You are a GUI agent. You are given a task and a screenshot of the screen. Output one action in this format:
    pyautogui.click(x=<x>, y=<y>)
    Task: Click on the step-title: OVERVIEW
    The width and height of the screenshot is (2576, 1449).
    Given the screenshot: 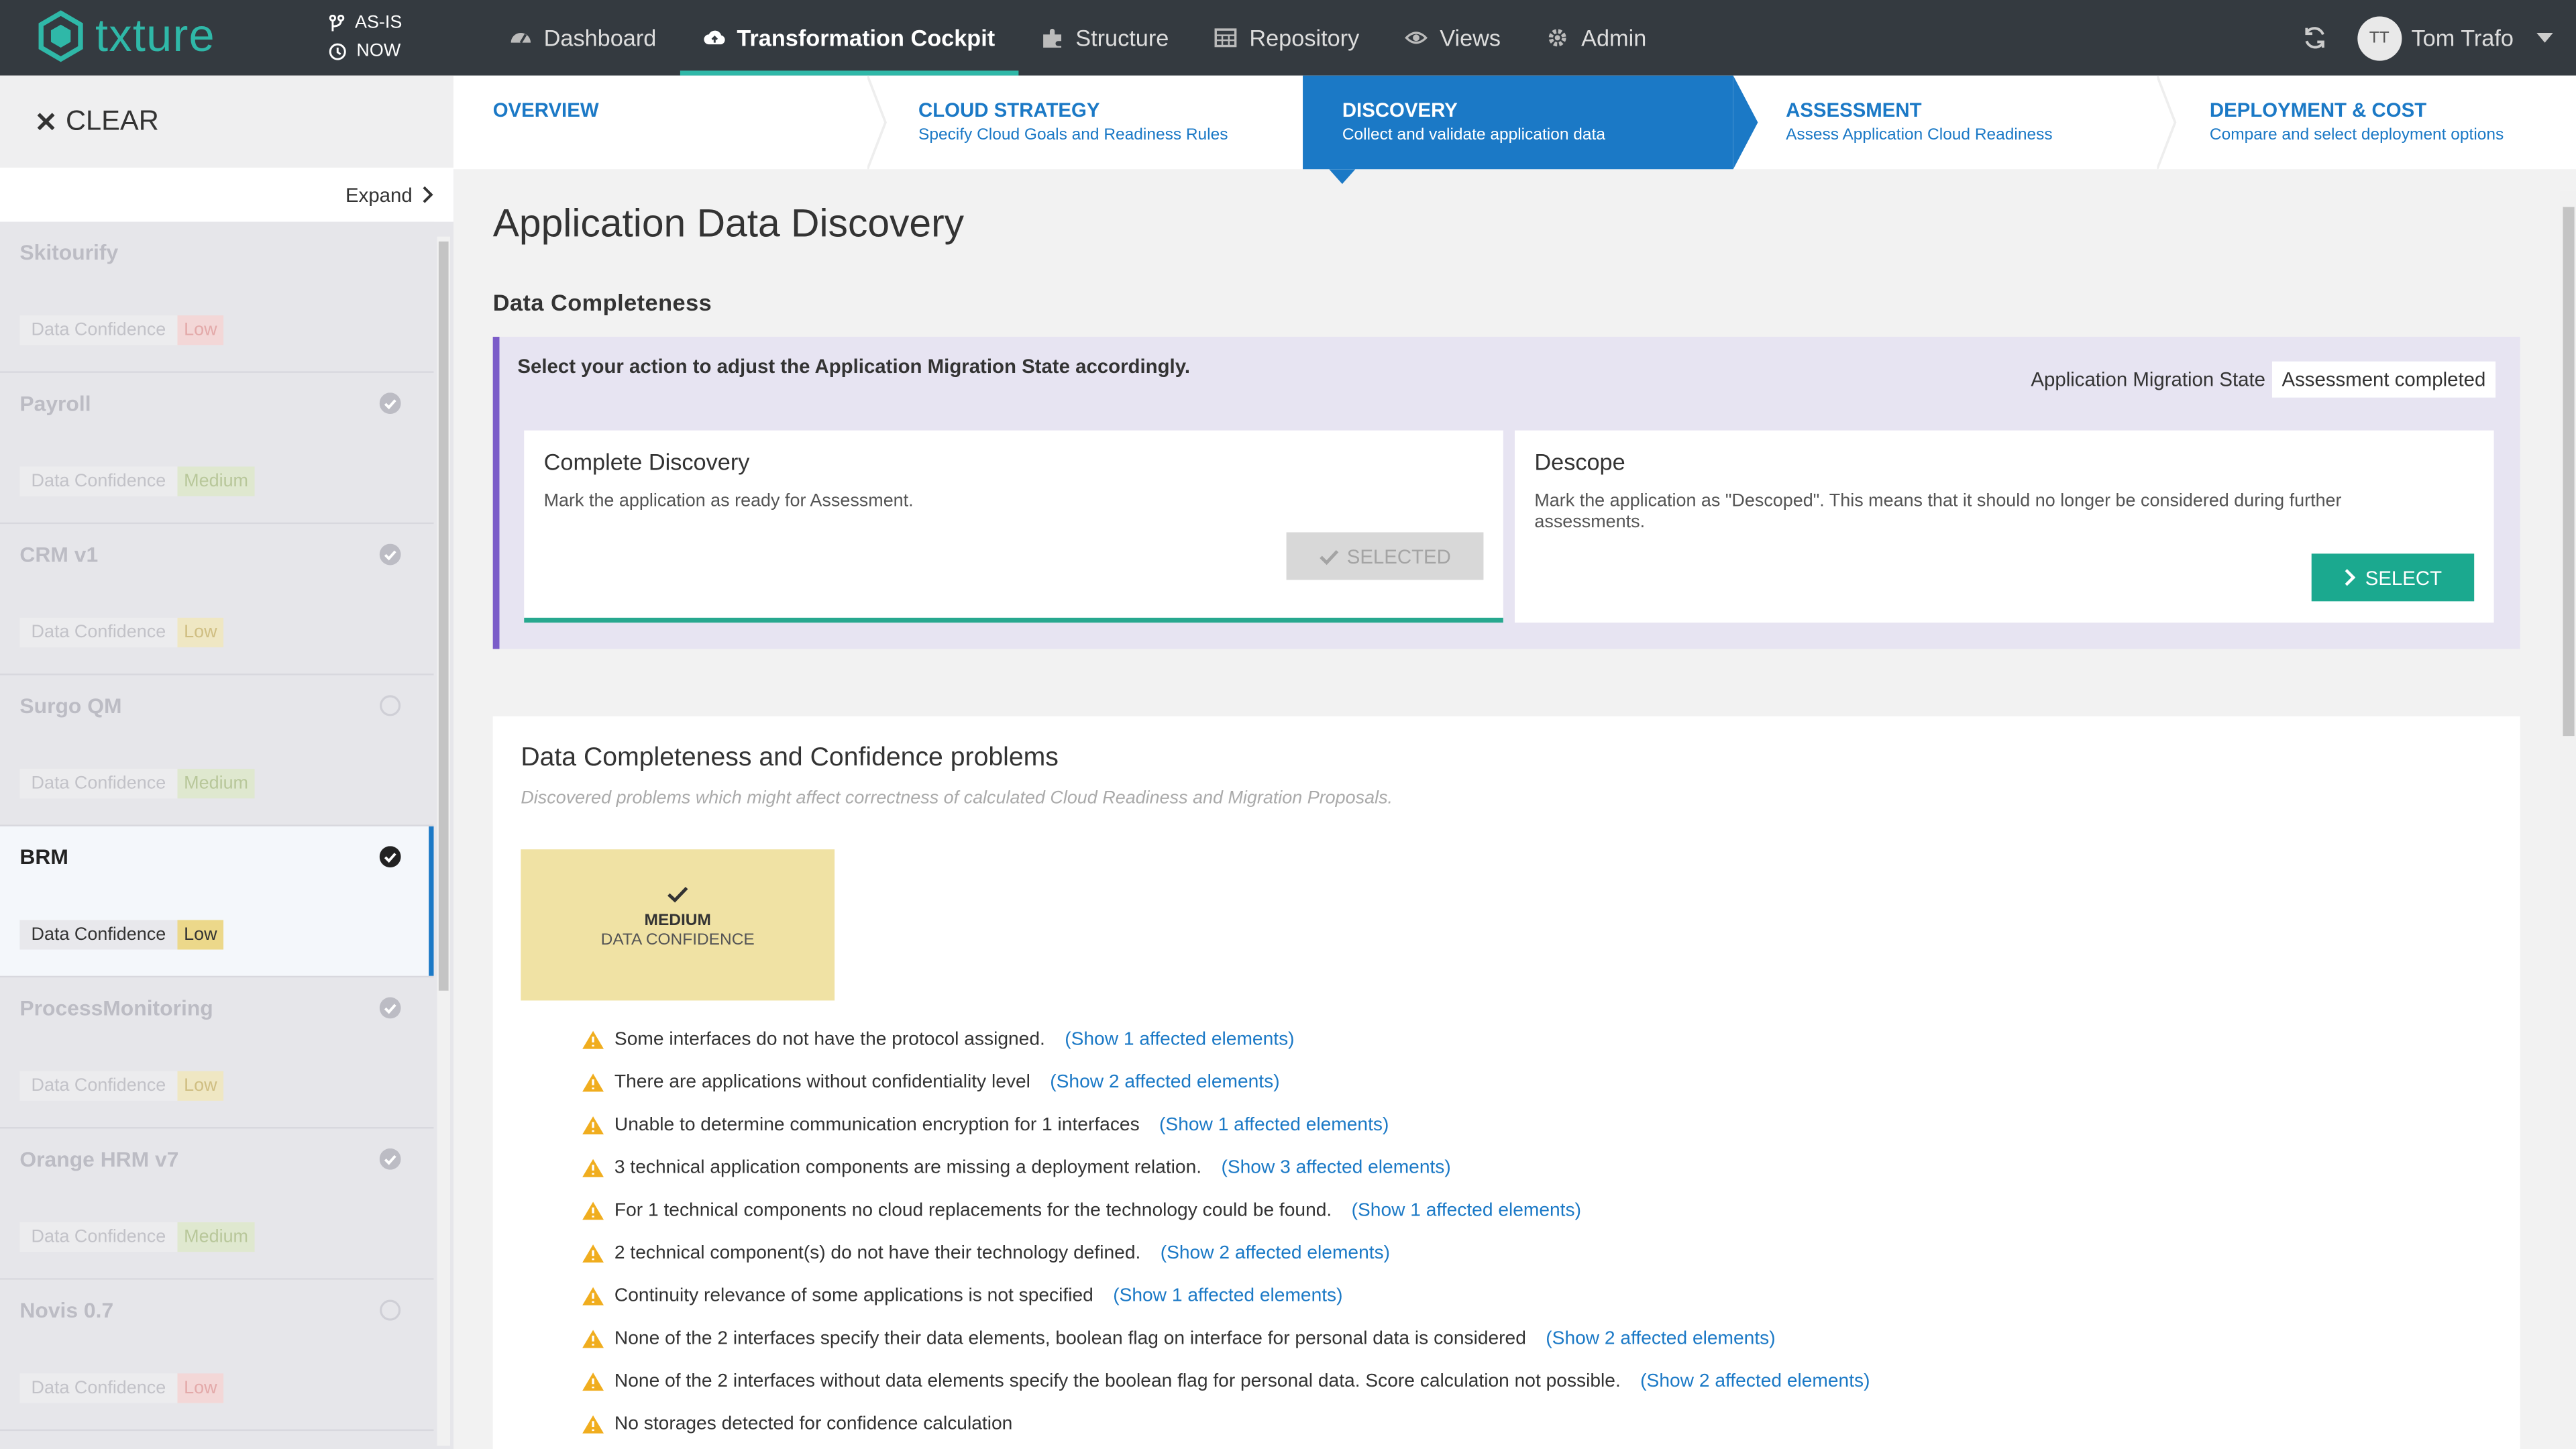 What is the action you would take?
    pyautogui.click(x=545, y=110)
    